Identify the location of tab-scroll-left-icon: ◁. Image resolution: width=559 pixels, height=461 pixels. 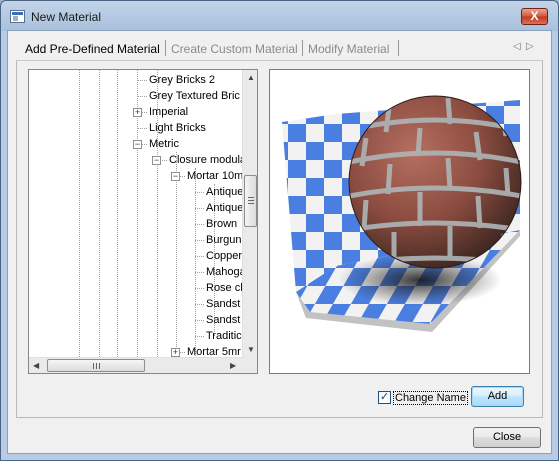
(517, 46).